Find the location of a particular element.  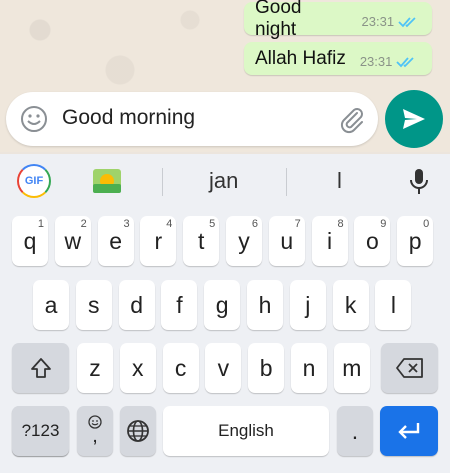

comma-label: , is located at coordinates (95, 436).